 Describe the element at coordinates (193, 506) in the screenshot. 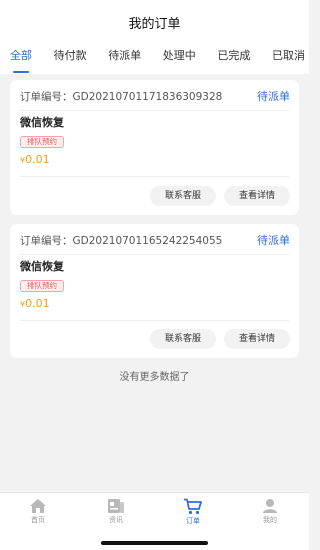

I see `cart-icon` at that location.